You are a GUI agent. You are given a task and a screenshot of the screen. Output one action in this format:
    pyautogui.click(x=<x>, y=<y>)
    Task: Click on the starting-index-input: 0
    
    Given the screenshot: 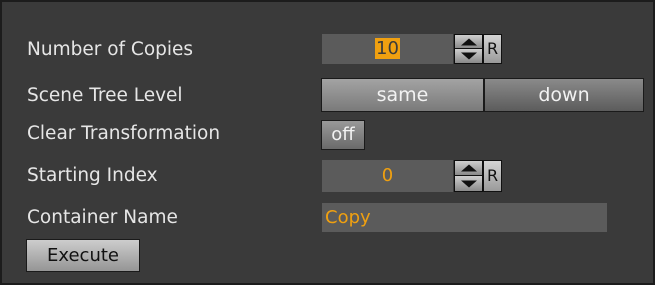 What is the action you would take?
    pyautogui.click(x=387, y=176)
    